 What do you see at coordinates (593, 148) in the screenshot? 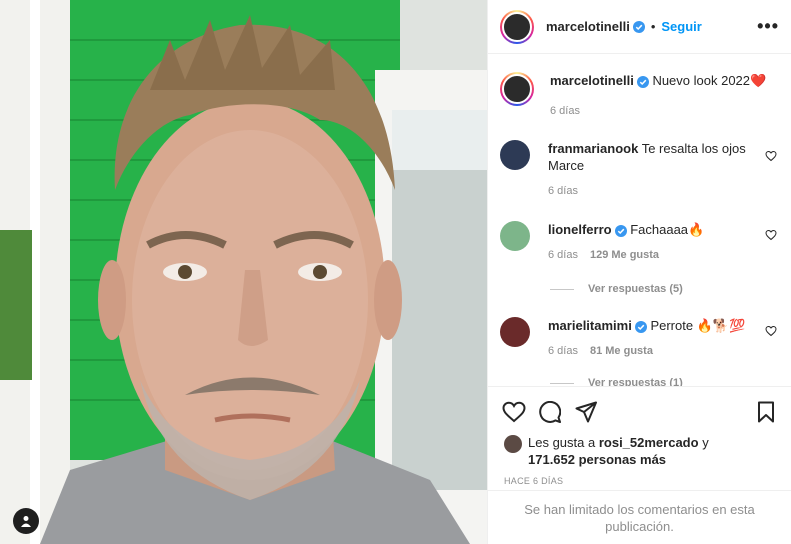
I see `comment-username: franmarianook` at bounding box center [593, 148].